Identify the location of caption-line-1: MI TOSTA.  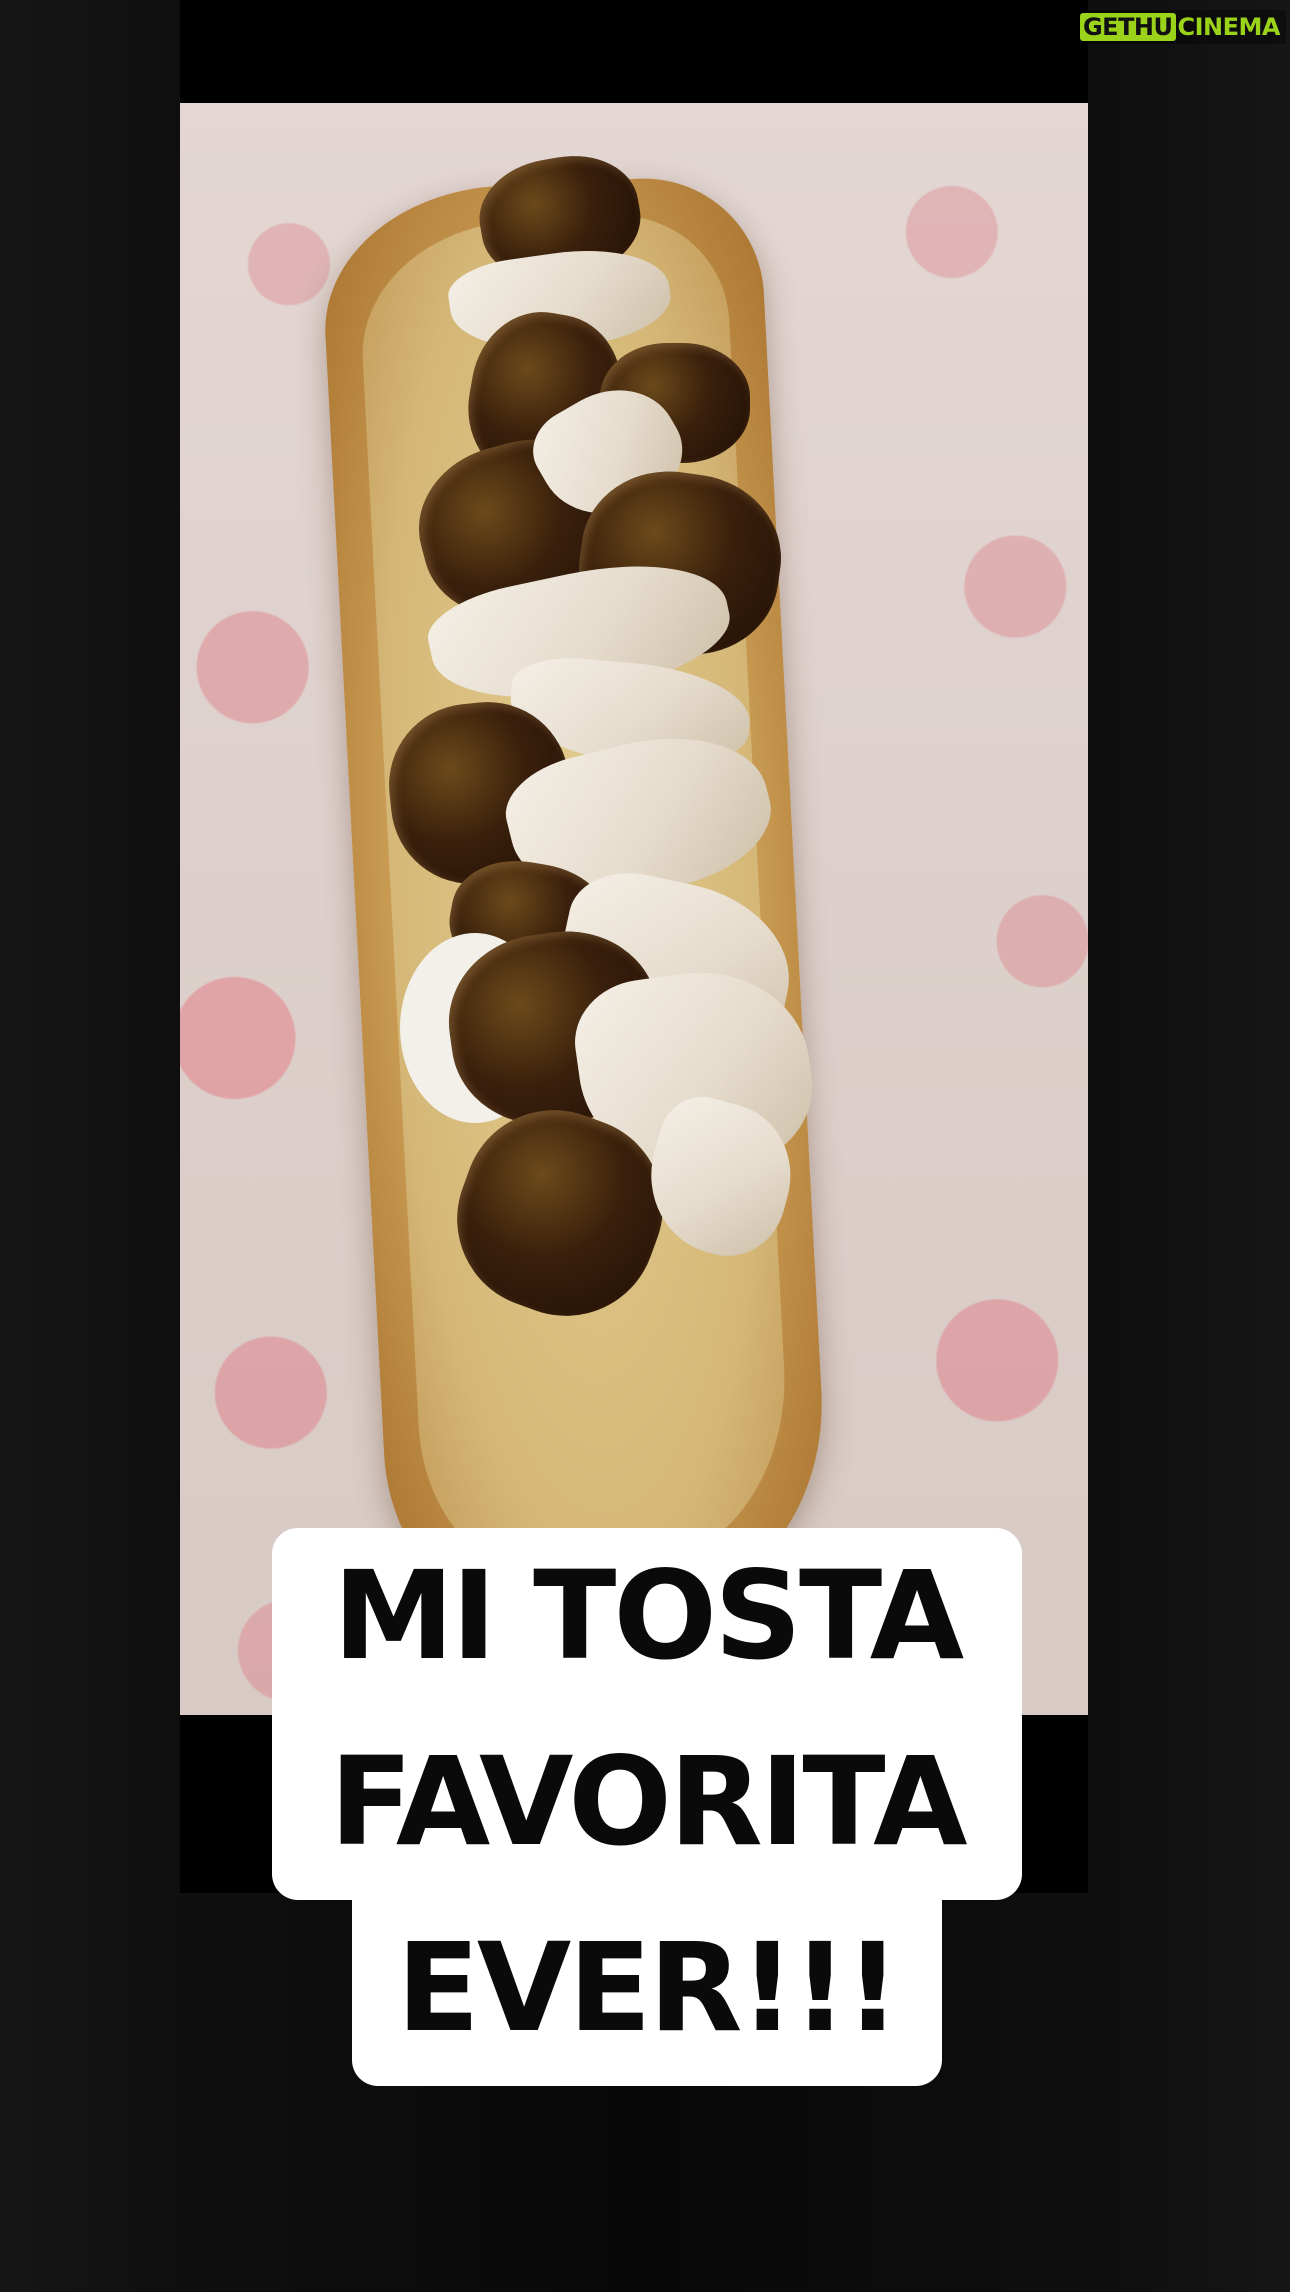
(647, 1621).